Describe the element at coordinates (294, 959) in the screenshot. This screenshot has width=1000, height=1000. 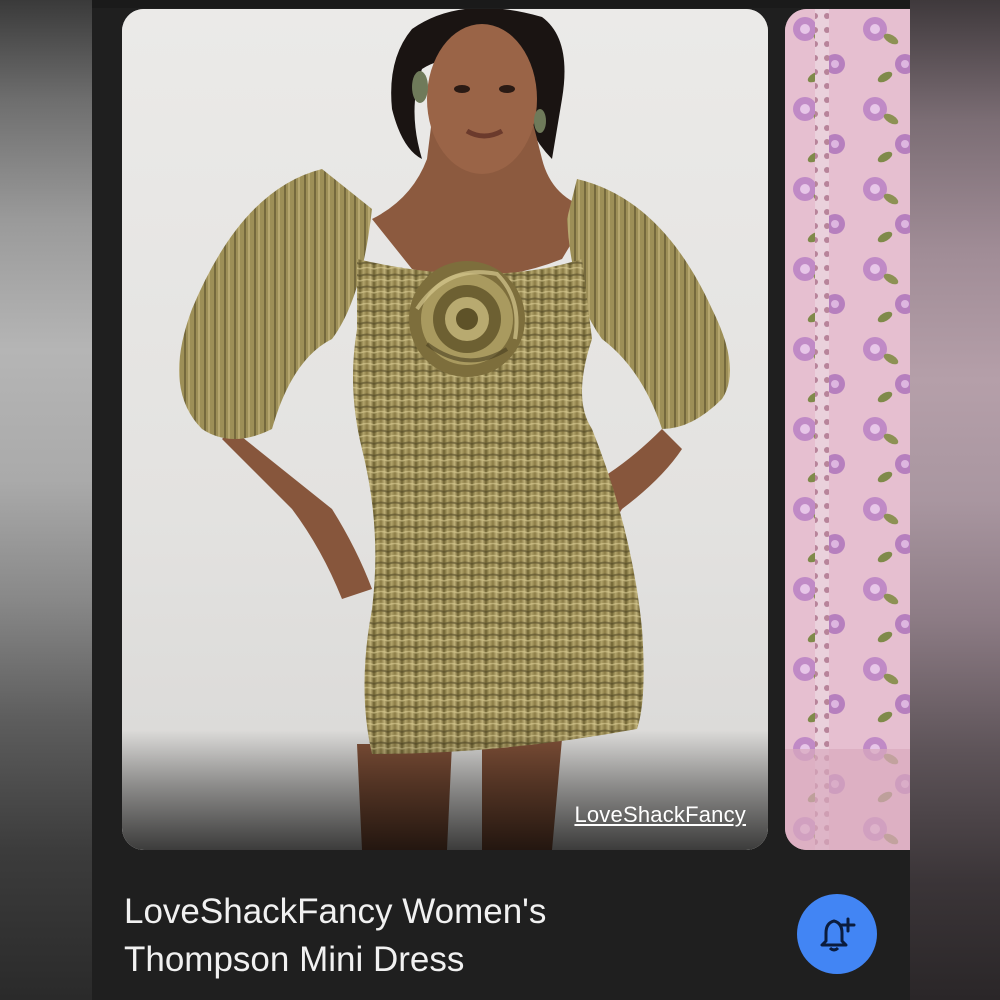
I see `result-title-line-2: Thompson Mini Dress` at that location.